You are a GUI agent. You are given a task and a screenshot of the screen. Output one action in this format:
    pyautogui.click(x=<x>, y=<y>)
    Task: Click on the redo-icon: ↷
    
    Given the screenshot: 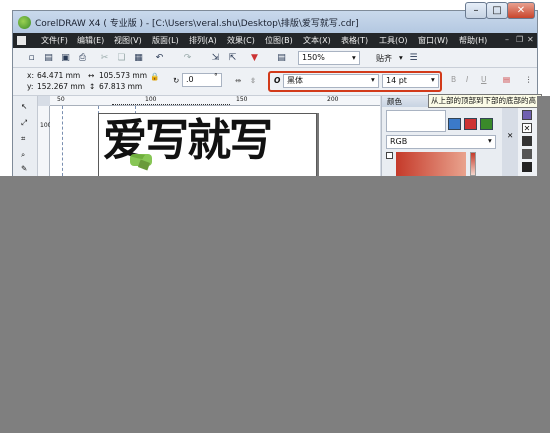 What is the action you would take?
    pyautogui.click(x=187, y=57)
    